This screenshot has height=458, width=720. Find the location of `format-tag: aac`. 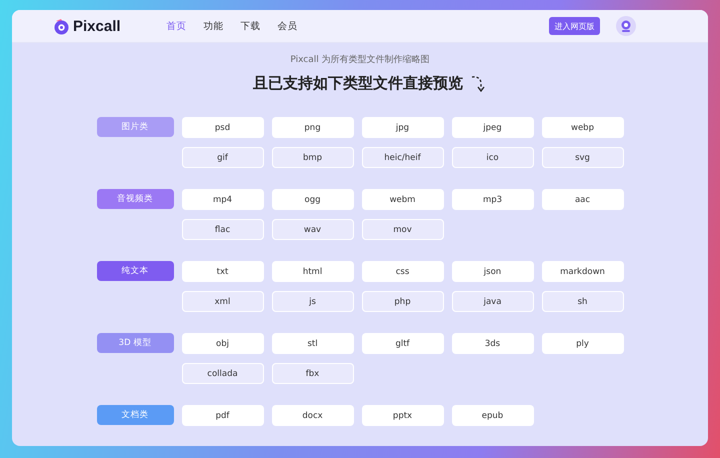

format-tag: aac is located at coordinates (583, 199).